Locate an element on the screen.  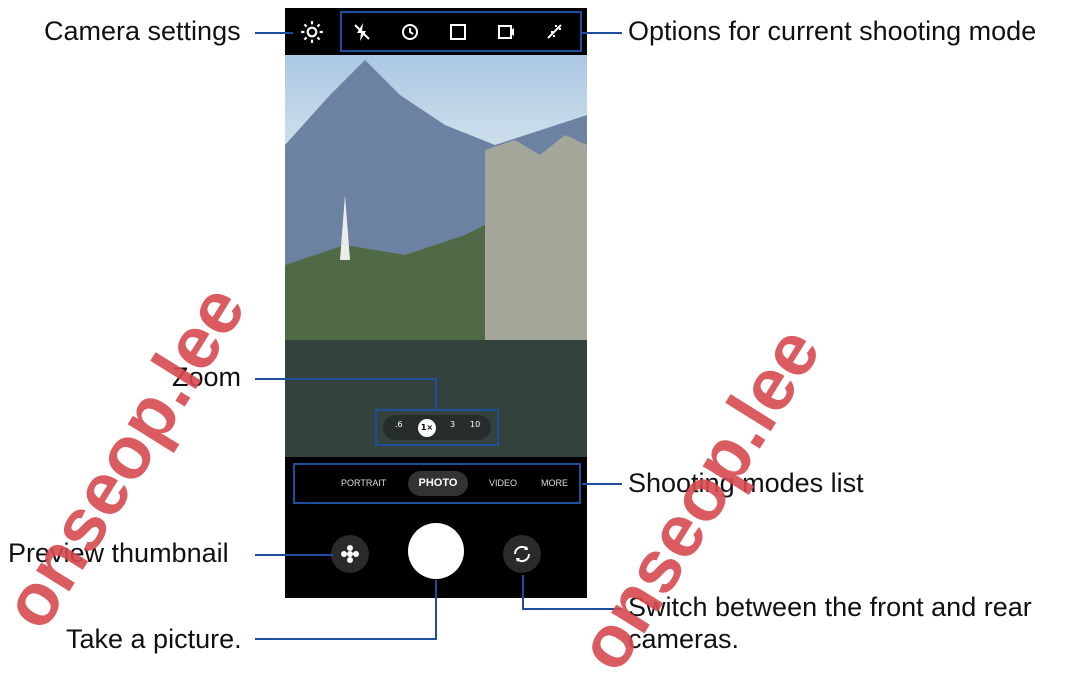
callout-switch-line2: cameras. is located at coordinates (684, 639).